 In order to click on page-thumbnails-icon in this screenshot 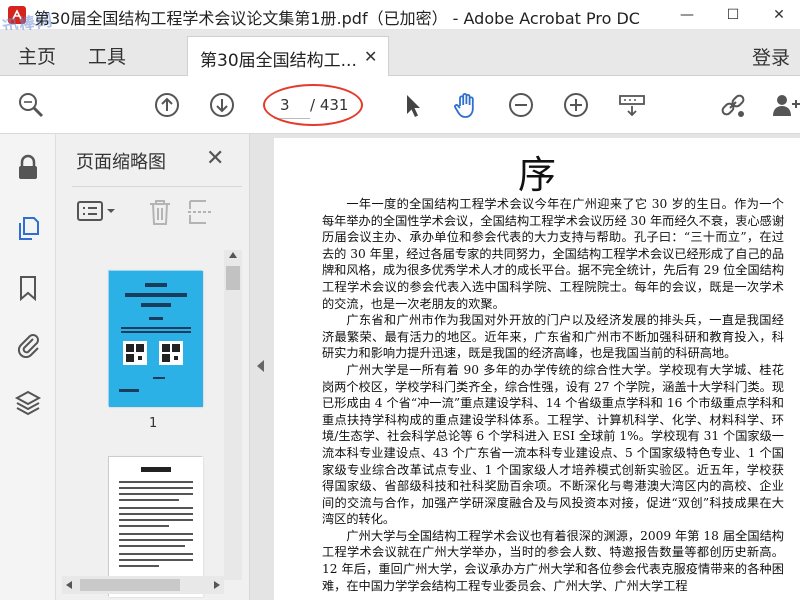, I will do `click(28, 228)`.